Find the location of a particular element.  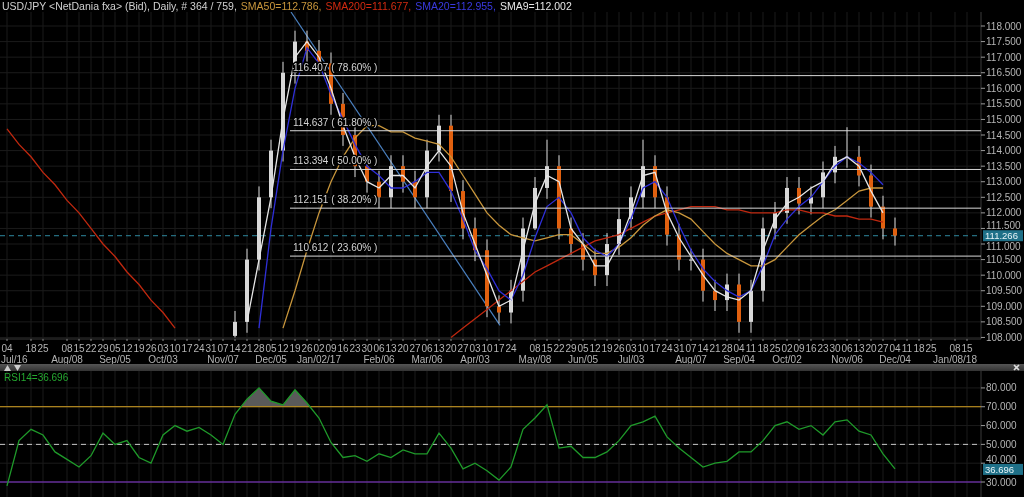

month-label: Nov/07 is located at coordinates (223, 359).